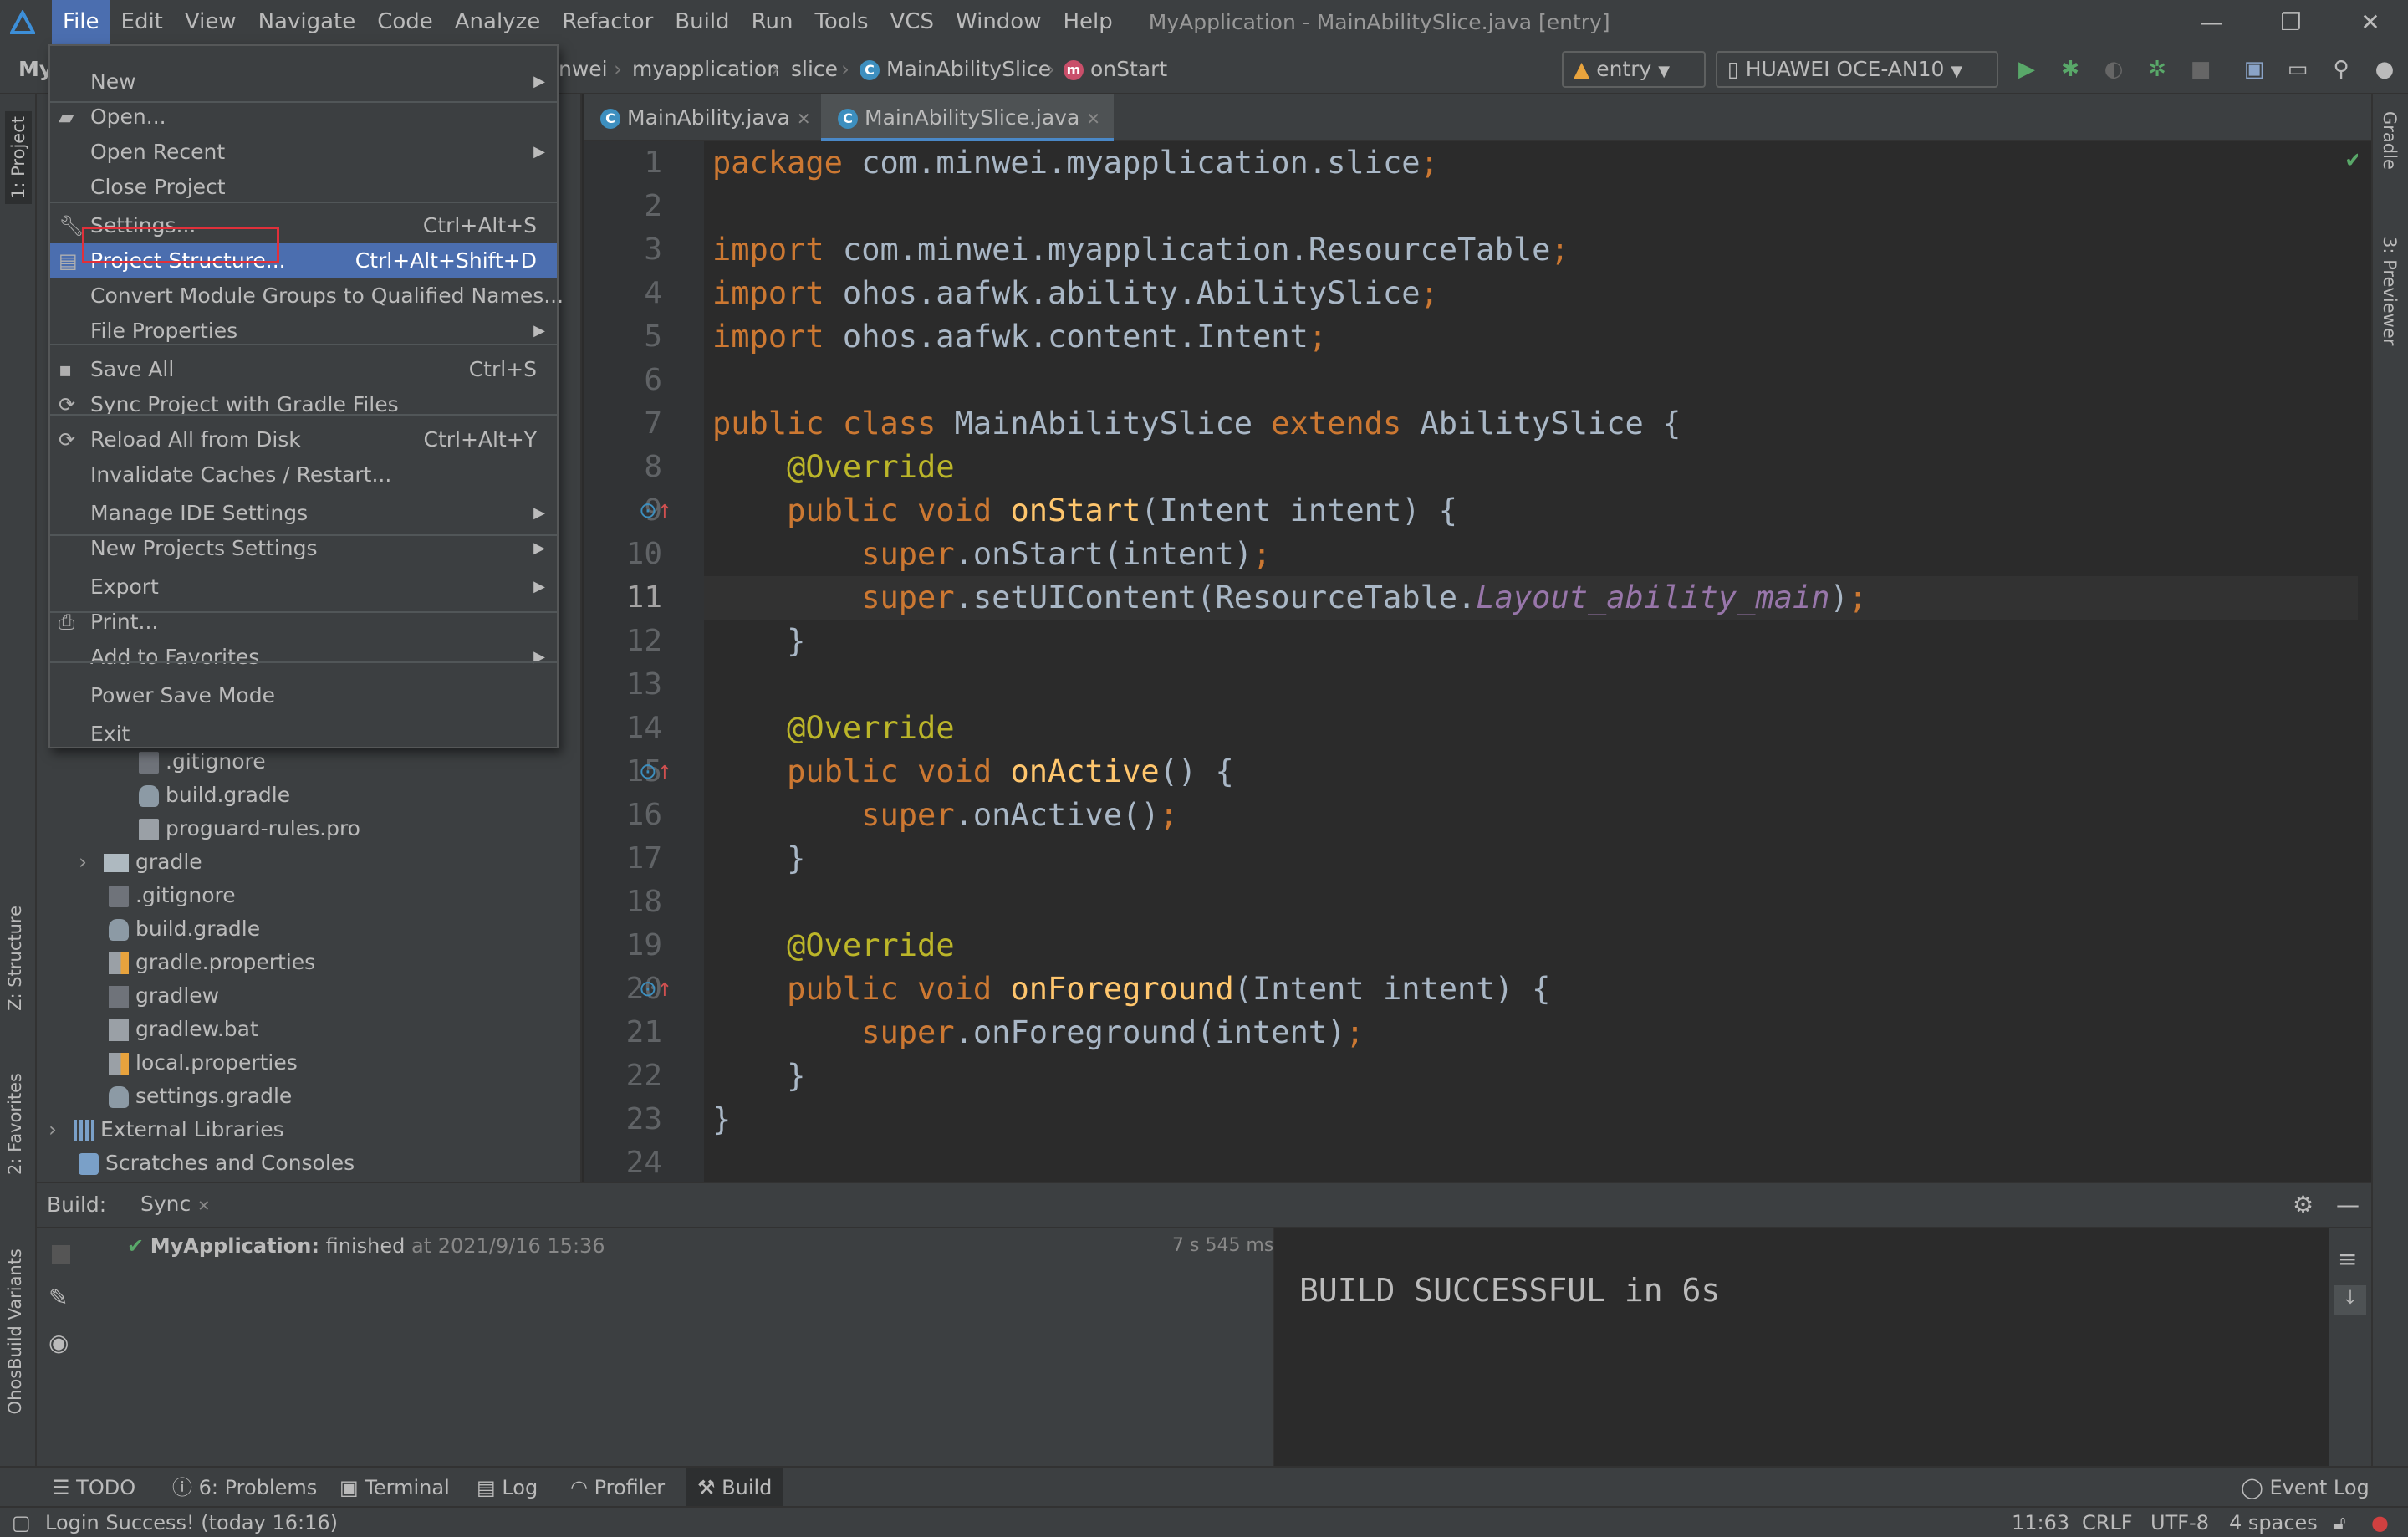 This screenshot has width=2408, height=1537. Describe the element at coordinates (706, 69) in the screenshot. I see `breadcrumb-item: myapplication` at that location.